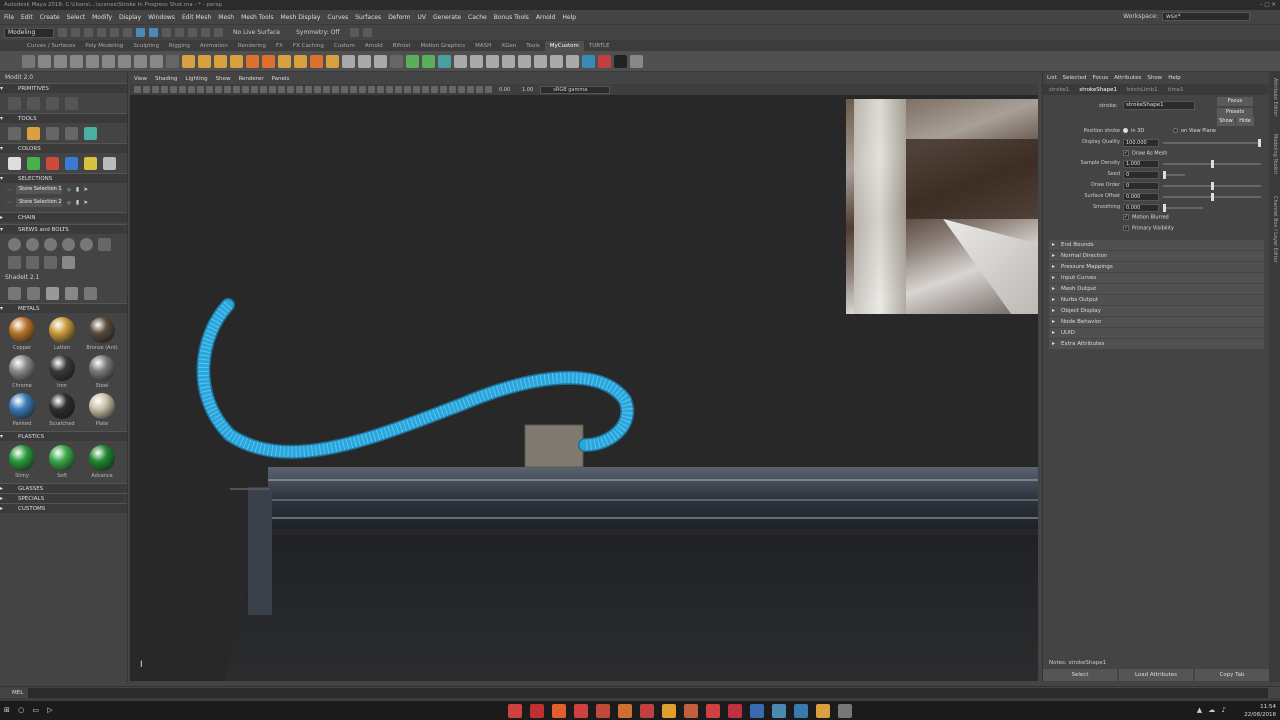 The height and width of the screenshot is (720, 1280). What do you see at coordinates (1059, 90) in the screenshot?
I see `tab-stroke1: stroke1` at bounding box center [1059, 90].